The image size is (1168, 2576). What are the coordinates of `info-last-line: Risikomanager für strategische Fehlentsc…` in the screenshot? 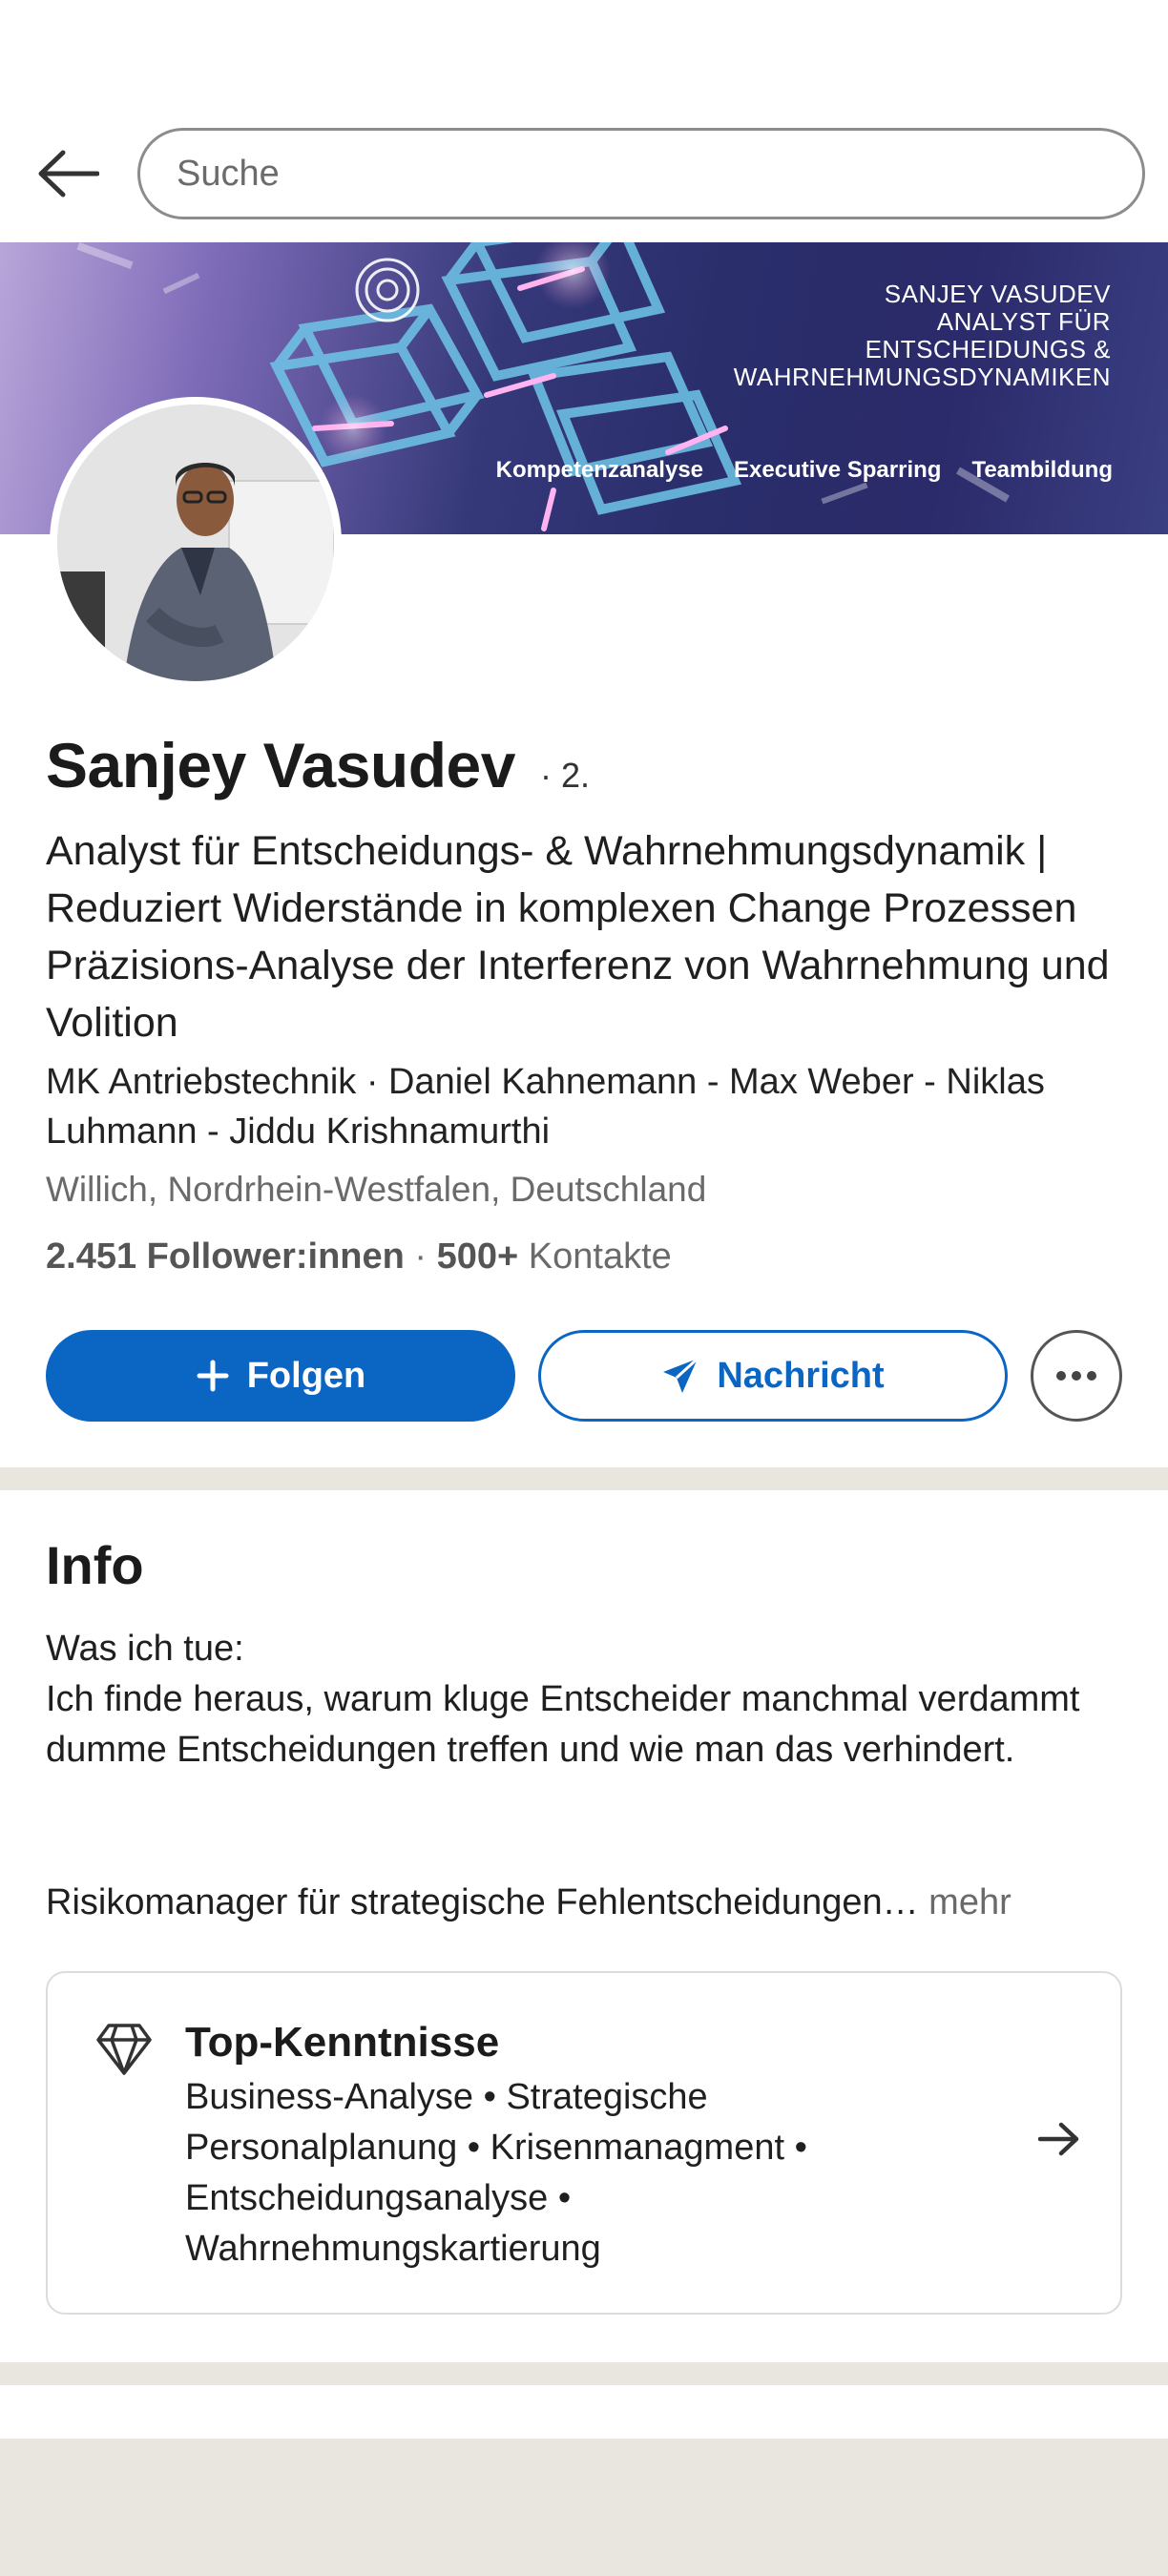 It's located at (529, 1902).